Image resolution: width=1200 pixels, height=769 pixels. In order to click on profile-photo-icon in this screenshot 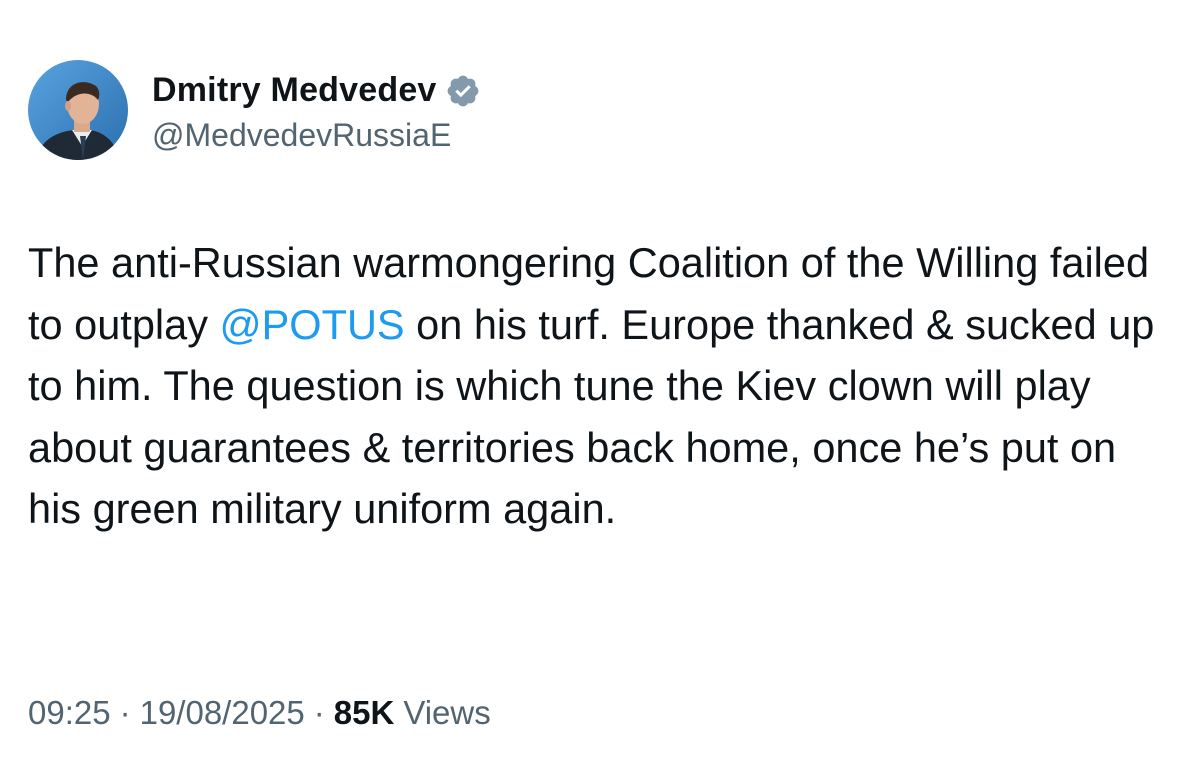, I will do `click(78, 110)`.